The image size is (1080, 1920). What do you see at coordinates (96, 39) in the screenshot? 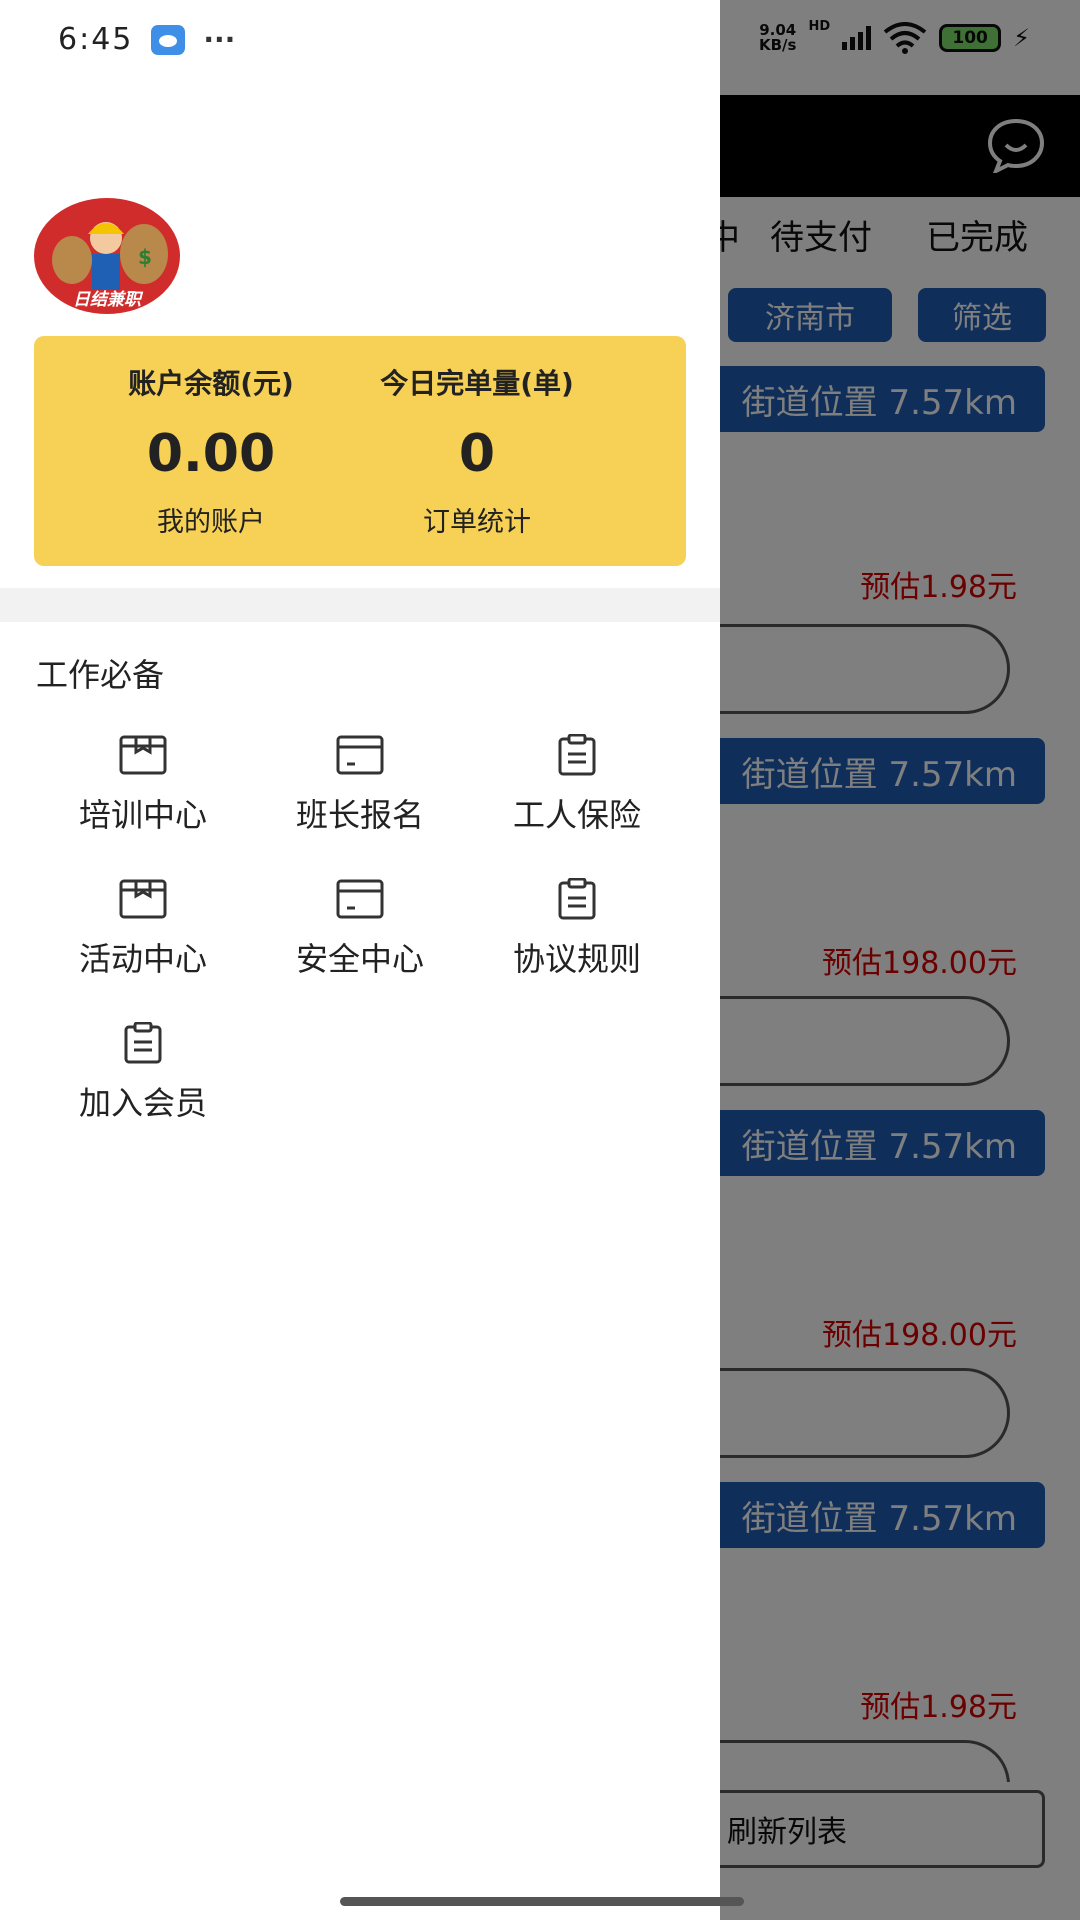
I see `status-time: 6:45` at bounding box center [96, 39].